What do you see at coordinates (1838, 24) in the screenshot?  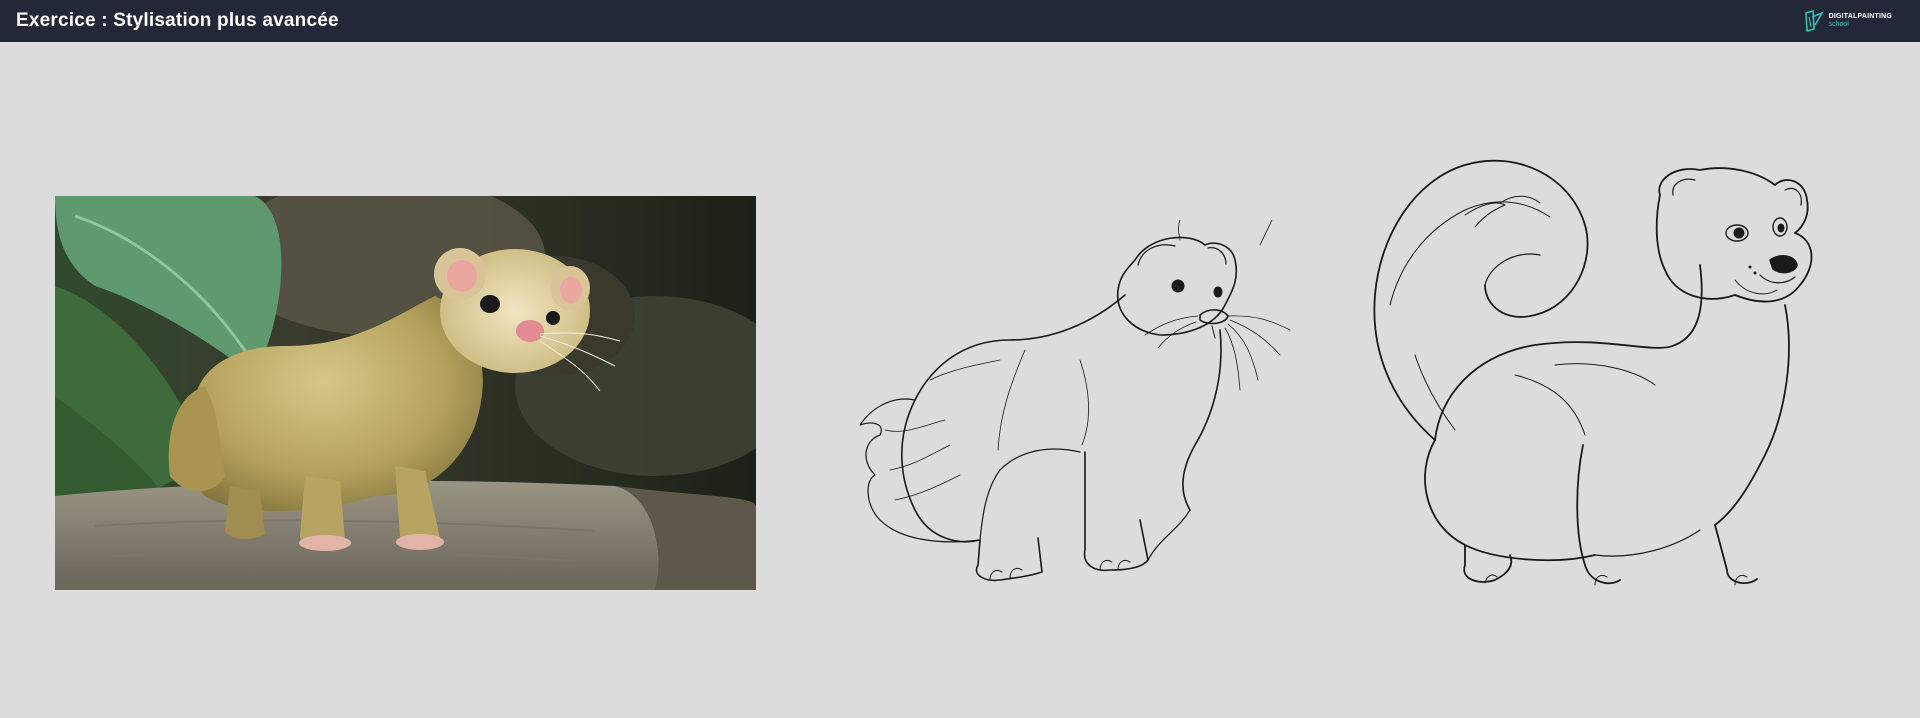 I see `logo-sub: school` at bounding box center [1838, 24].